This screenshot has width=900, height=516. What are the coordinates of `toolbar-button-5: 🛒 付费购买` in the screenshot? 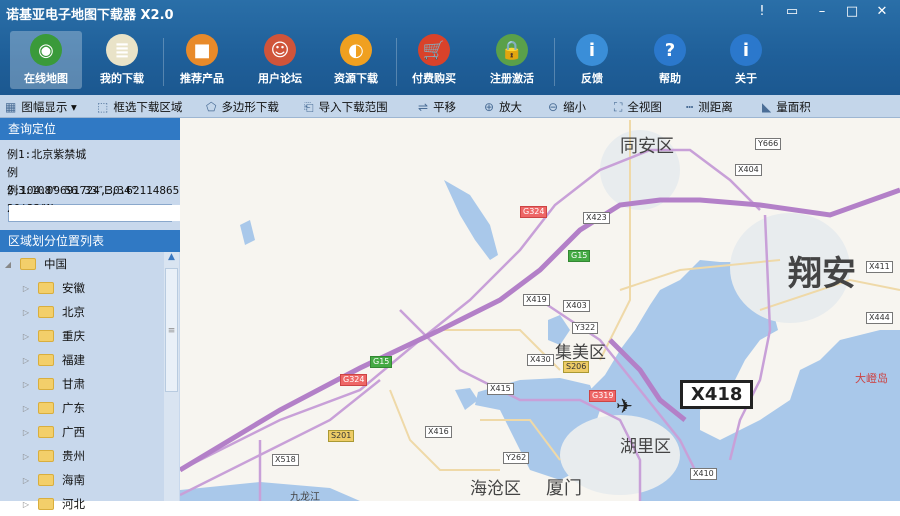 It's located at (434, 60).